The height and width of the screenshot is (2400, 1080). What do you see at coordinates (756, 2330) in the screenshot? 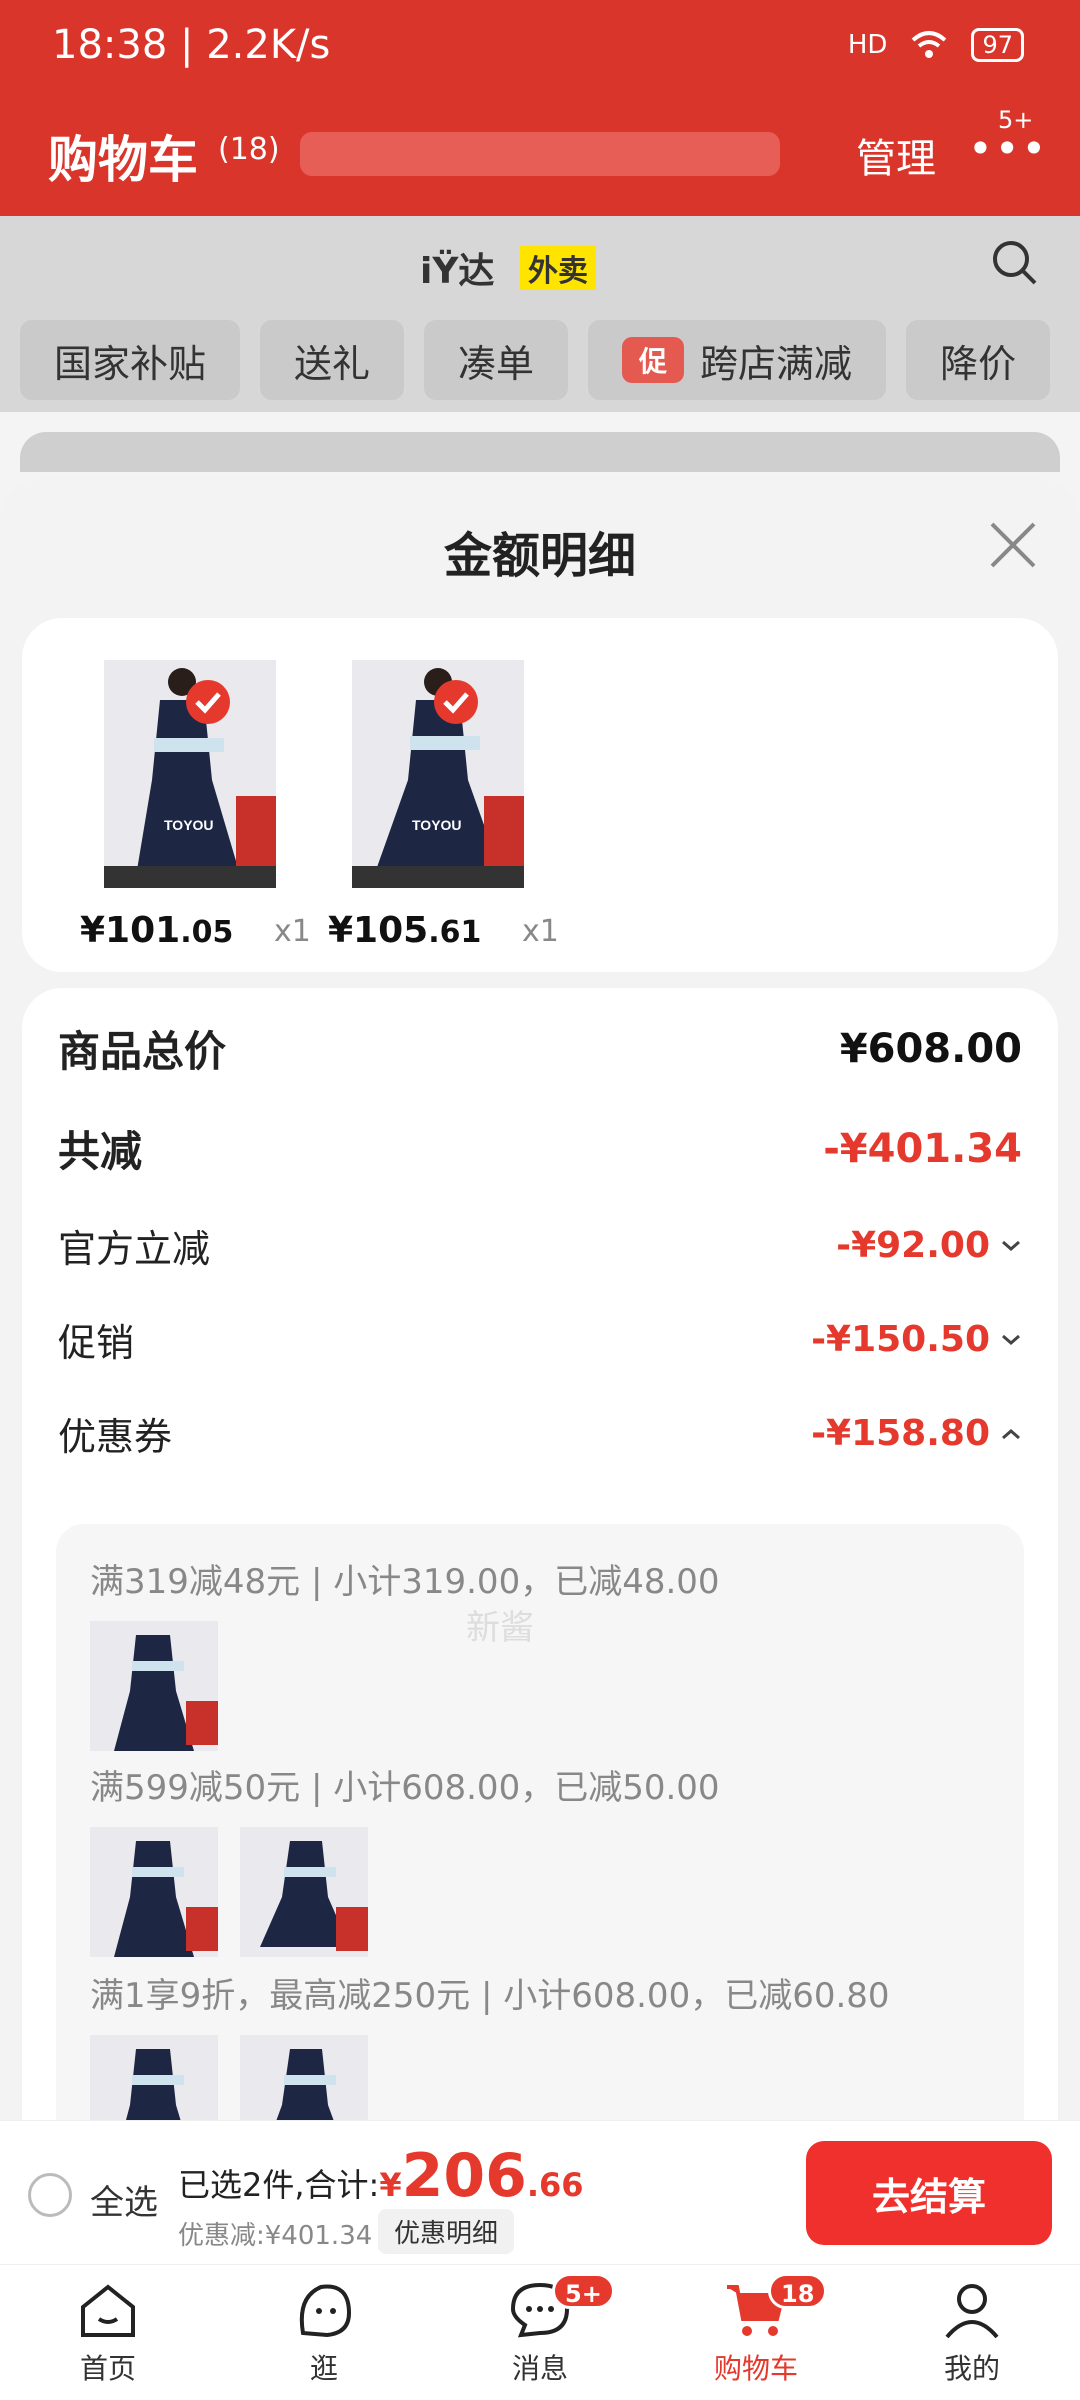
I see `tab-cart: 购物车 18` at bounding box center [756, 2330].